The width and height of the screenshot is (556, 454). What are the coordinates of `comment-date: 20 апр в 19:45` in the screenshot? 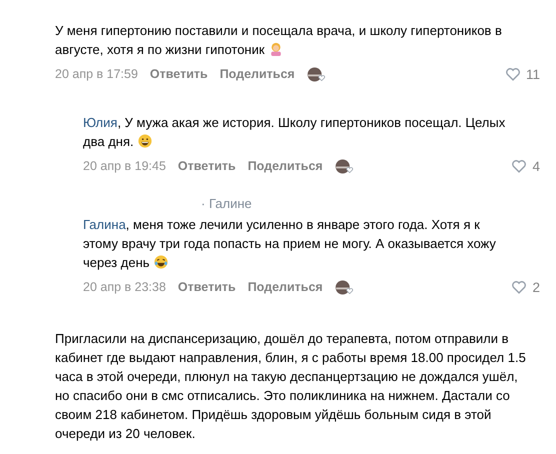 It's located at (124, 166).